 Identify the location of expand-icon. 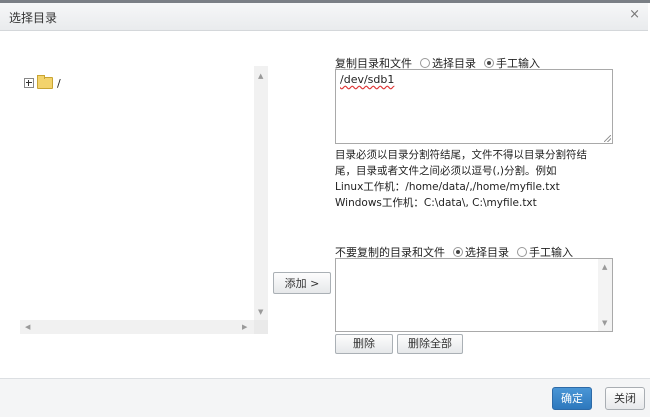
(29, 83).